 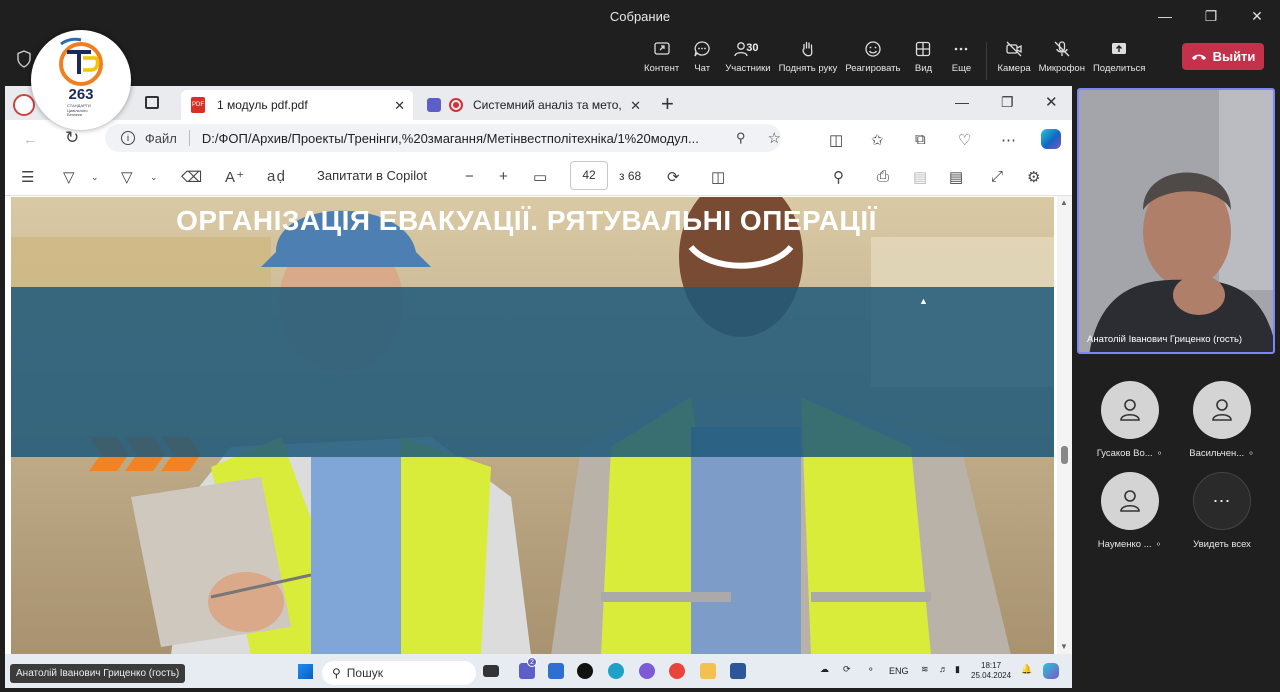 What do you see at coordinates (372, 175) in the screenshot?
I see `ask-copilot-button: Запитати в Copilot` at bounding box center [372, 175].